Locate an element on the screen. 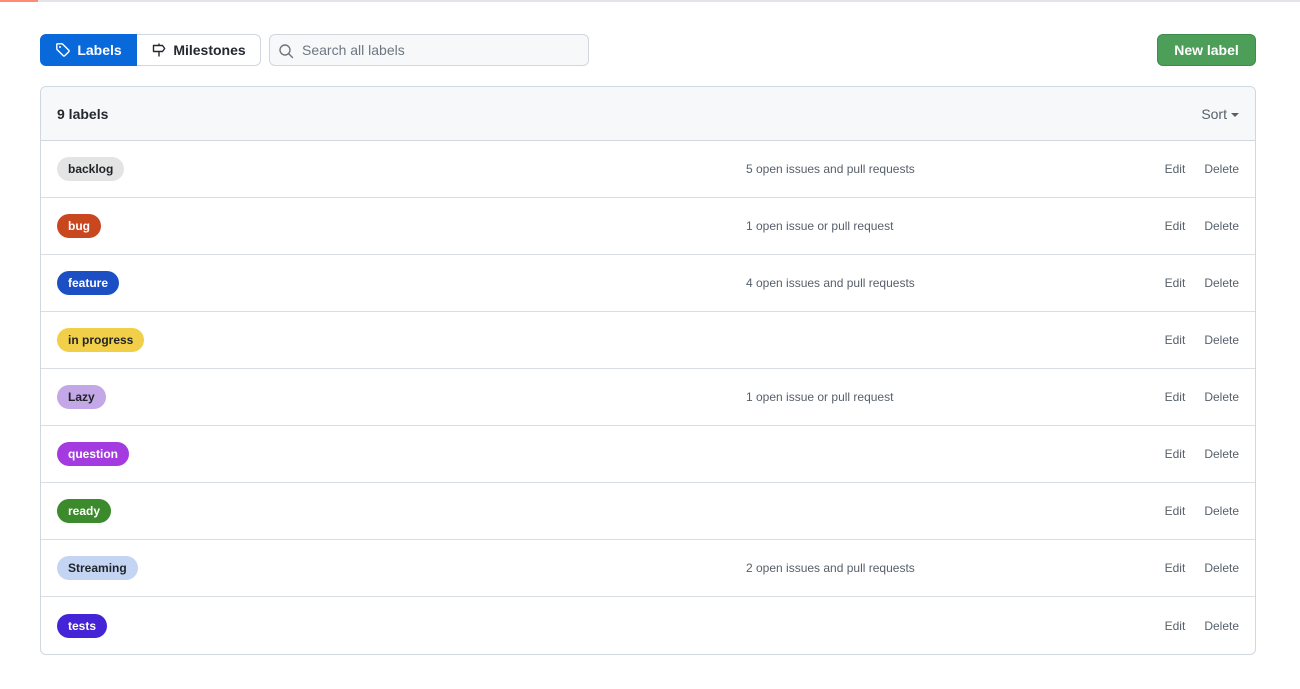  top-border is located at coordinates (650, 1).